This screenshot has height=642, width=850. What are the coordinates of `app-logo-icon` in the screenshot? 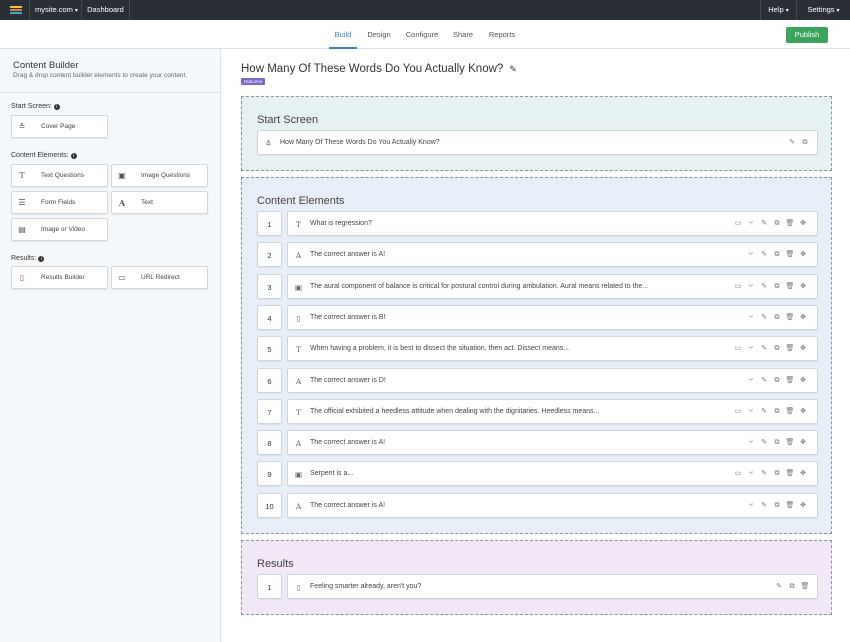 It's located at (15, 10).